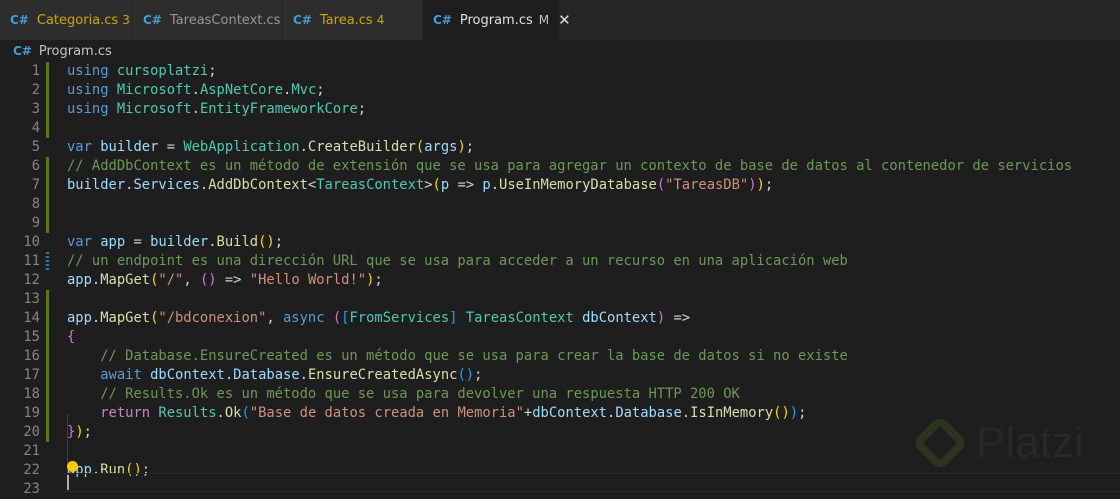  What do you see at coordinates (31, 356) in the screenshot?
I see `line-number: 16` at bounding box center [31, 356].